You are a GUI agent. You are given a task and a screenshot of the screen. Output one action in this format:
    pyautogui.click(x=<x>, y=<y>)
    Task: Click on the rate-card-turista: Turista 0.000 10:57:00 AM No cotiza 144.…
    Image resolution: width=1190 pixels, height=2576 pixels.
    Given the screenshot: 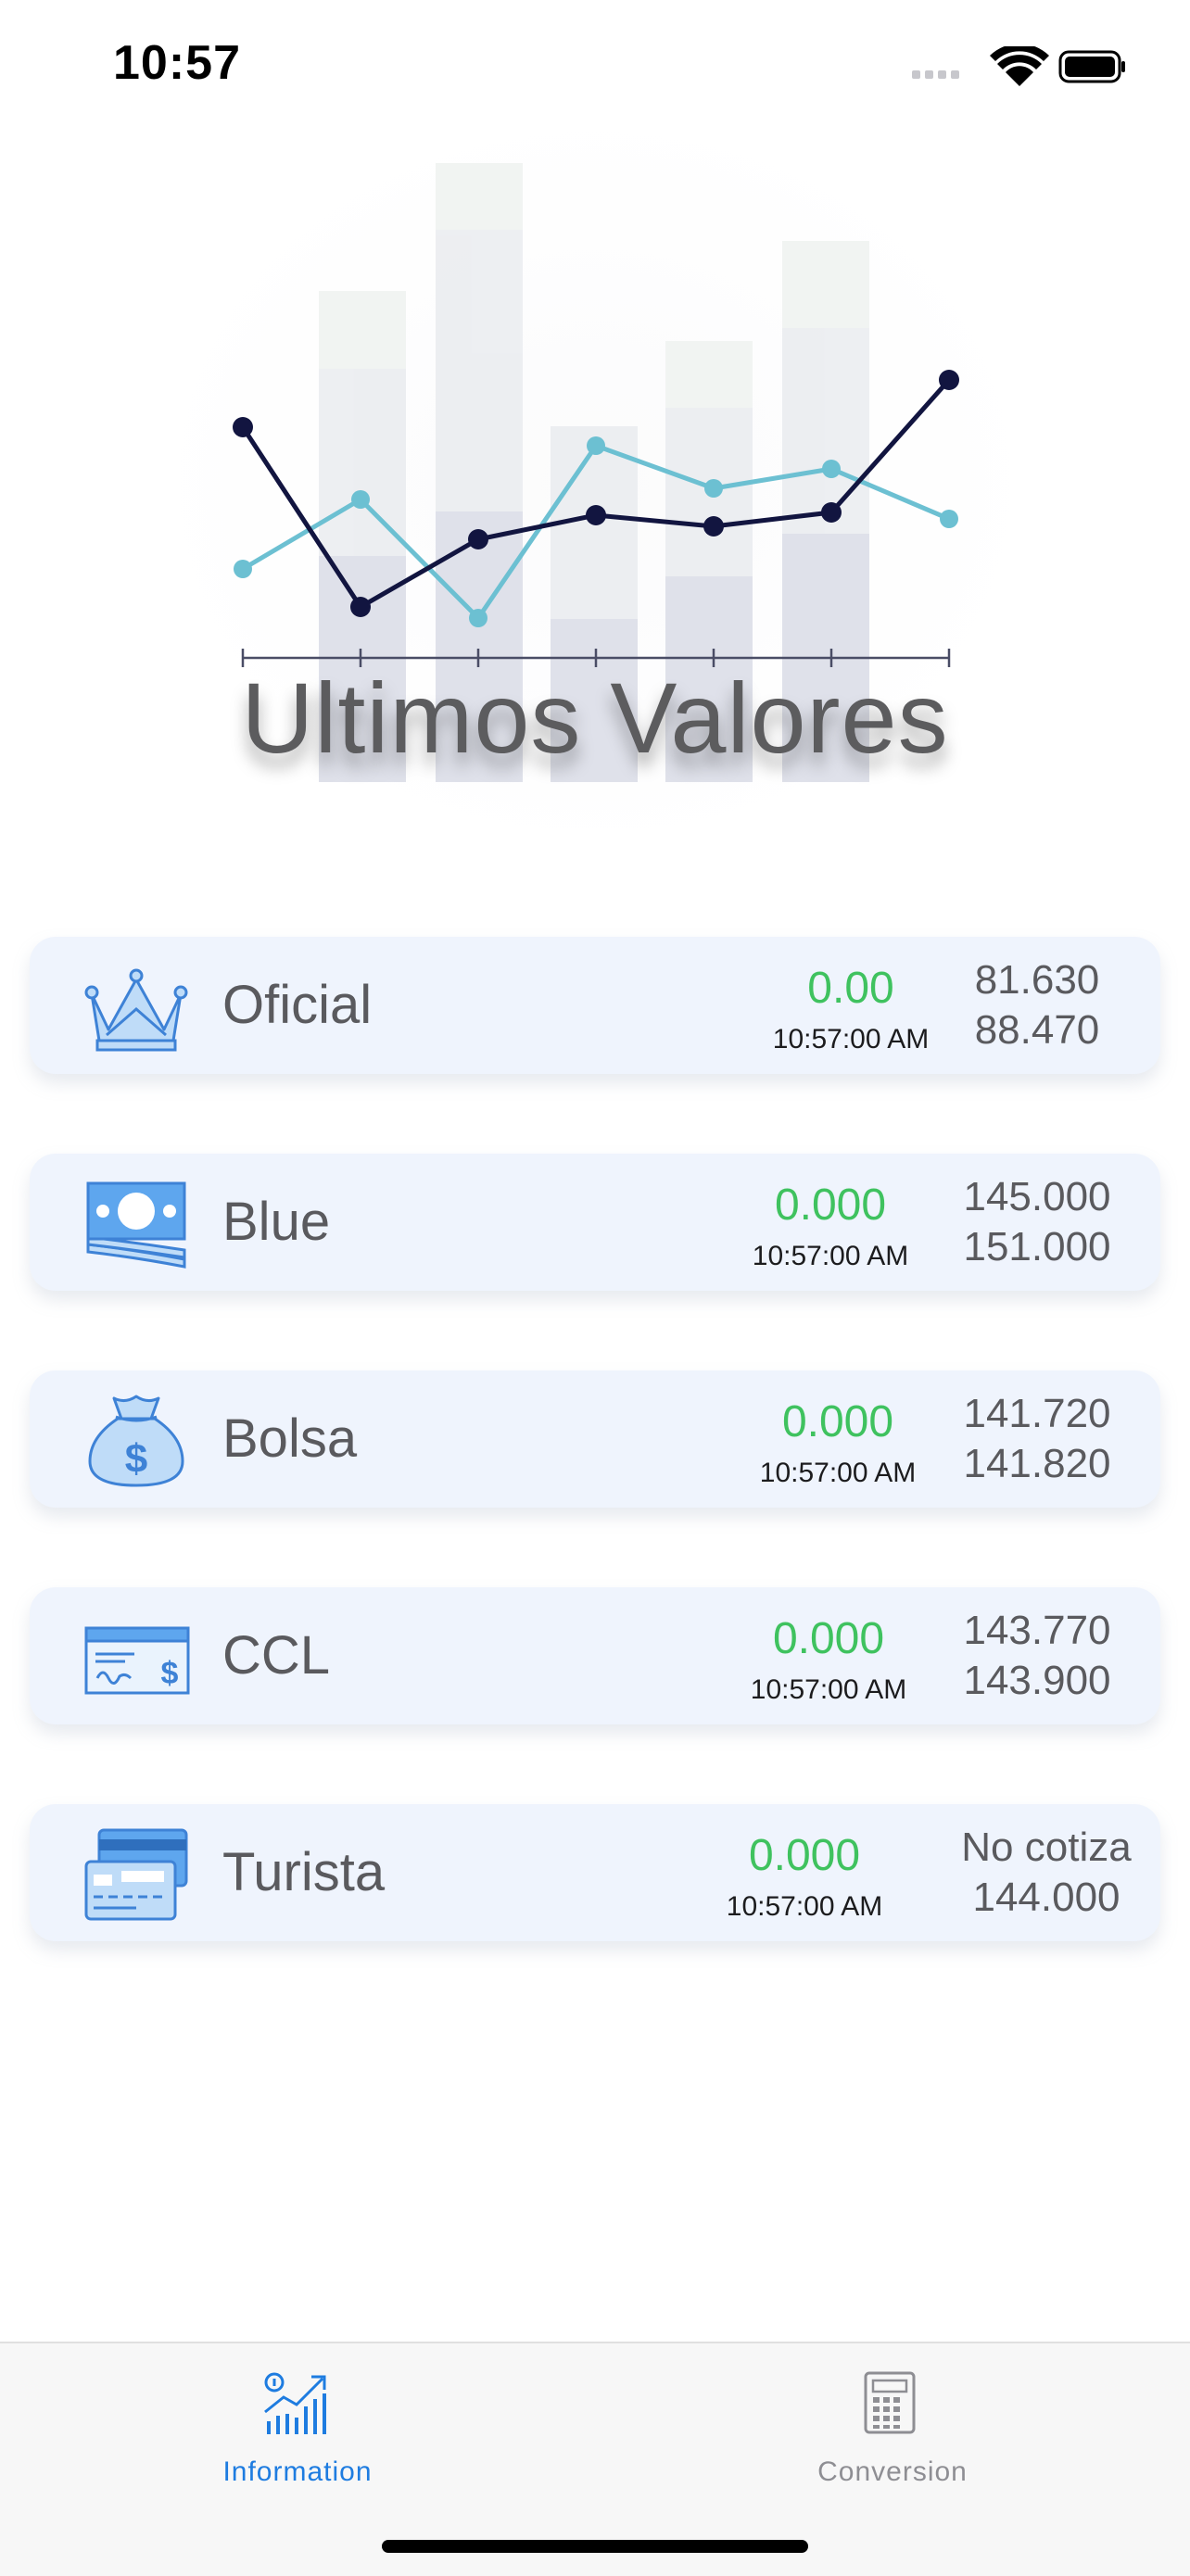 What is the action you would take?
    pyautogui.click(x=595, y=1872)
    